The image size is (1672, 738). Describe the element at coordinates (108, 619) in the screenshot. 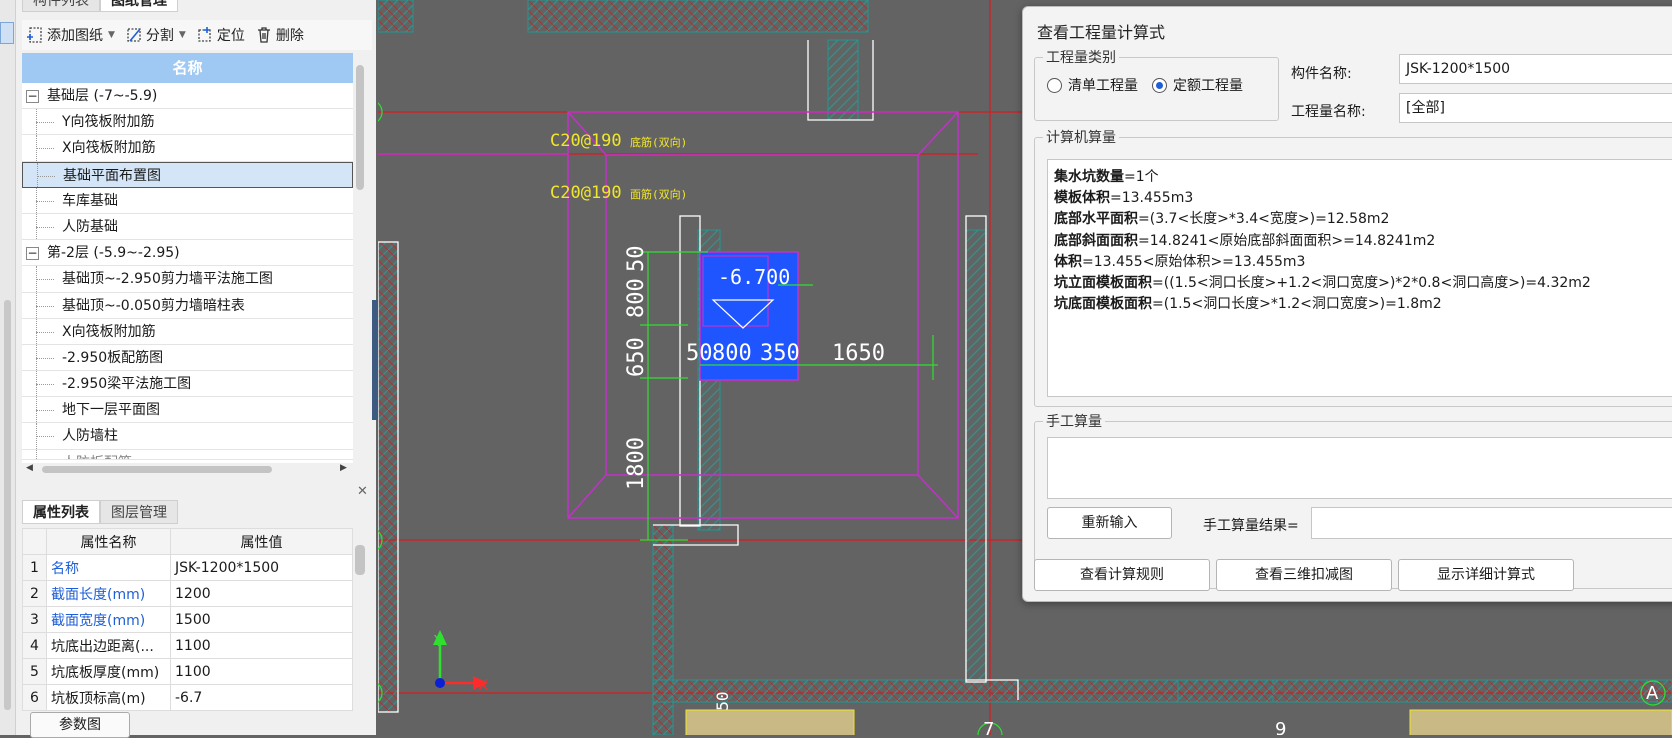

I see `property-name: 截面宽度(mm)` at that location.